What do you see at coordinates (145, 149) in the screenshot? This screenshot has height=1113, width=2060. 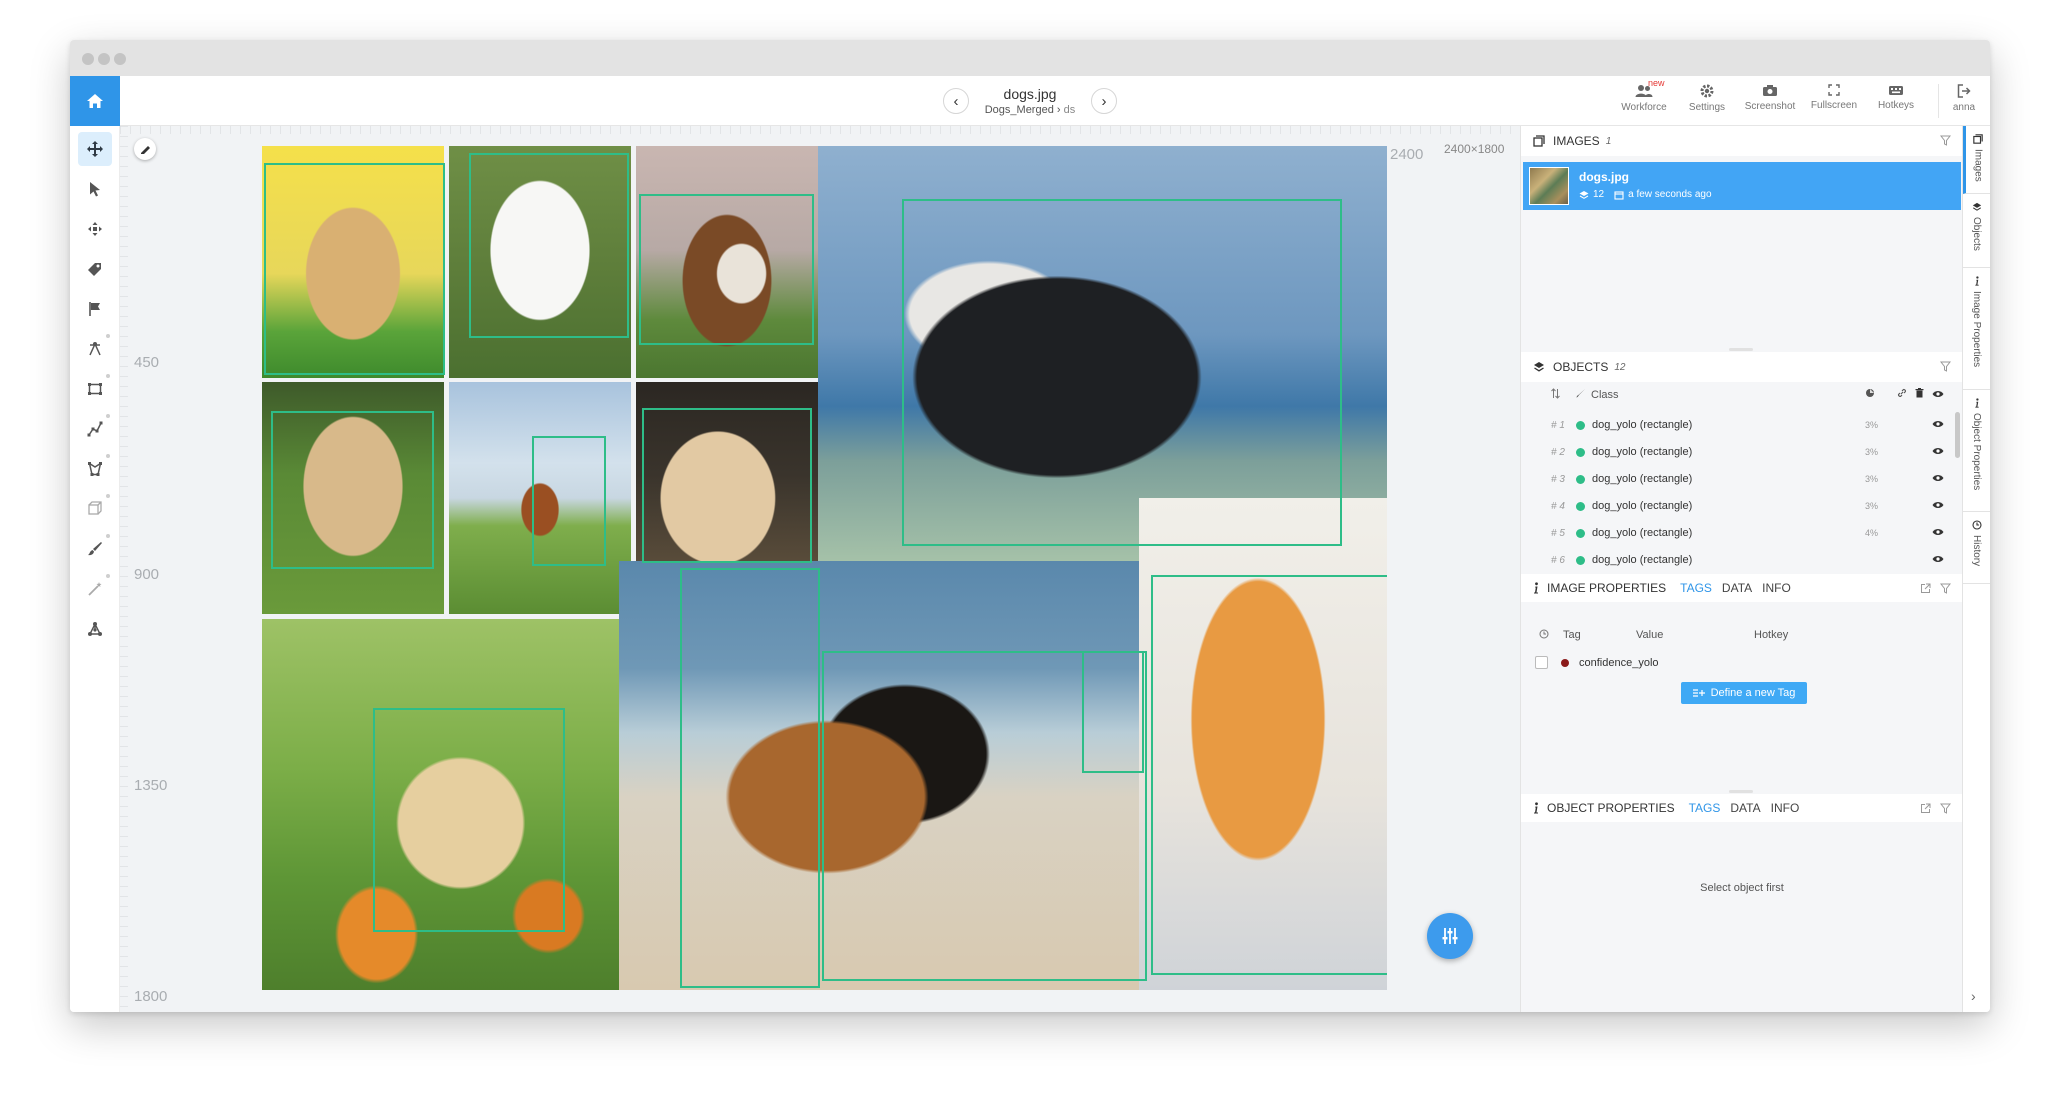 I see `pin-button` at bounding box center [145, 149].